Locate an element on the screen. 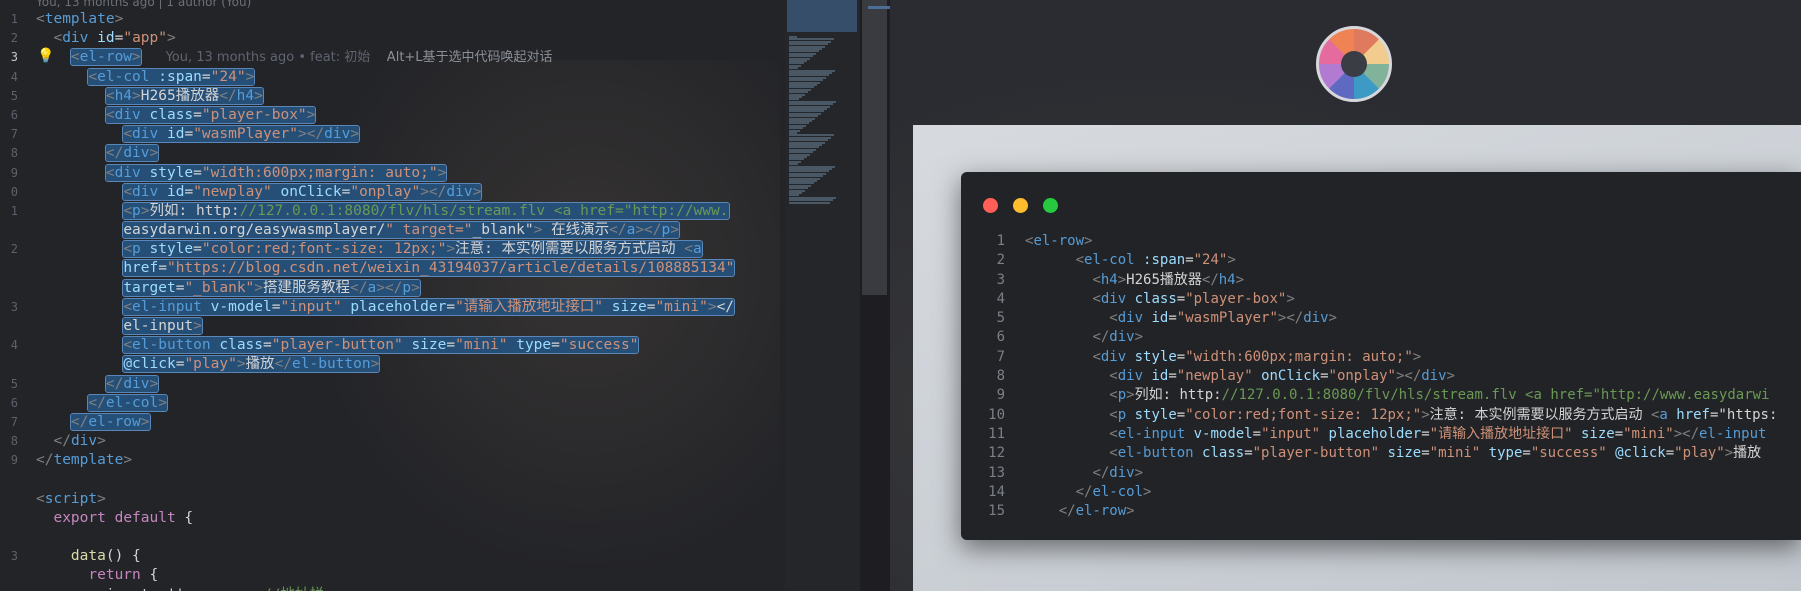 Image resolution: width=1801 pixels, height=591 pixels. code-line: </el-col> is located at coordinates (410, 403).